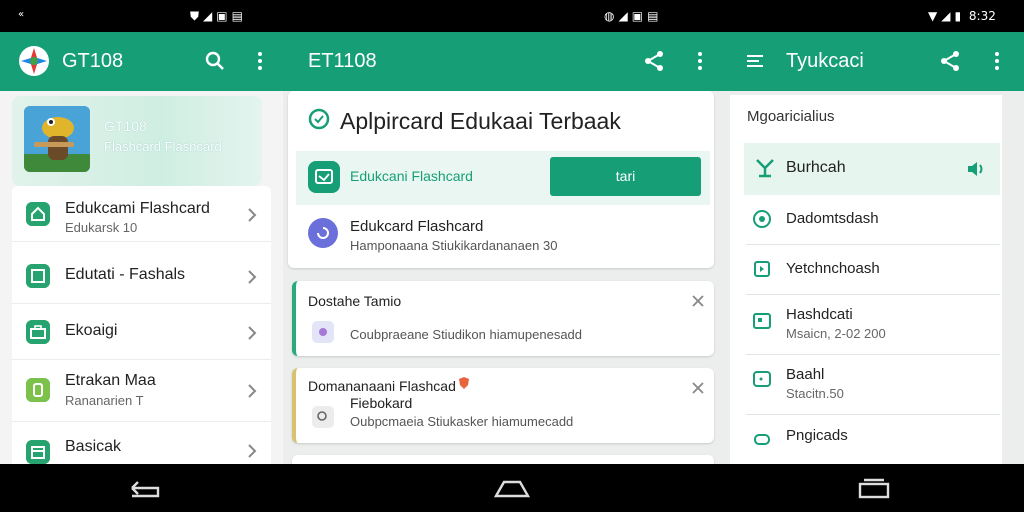  Describe the element at coordinates (480, 121) in the screenshot. I see `featured-title: Aplpircard Edukaai Terbaak` at that location.